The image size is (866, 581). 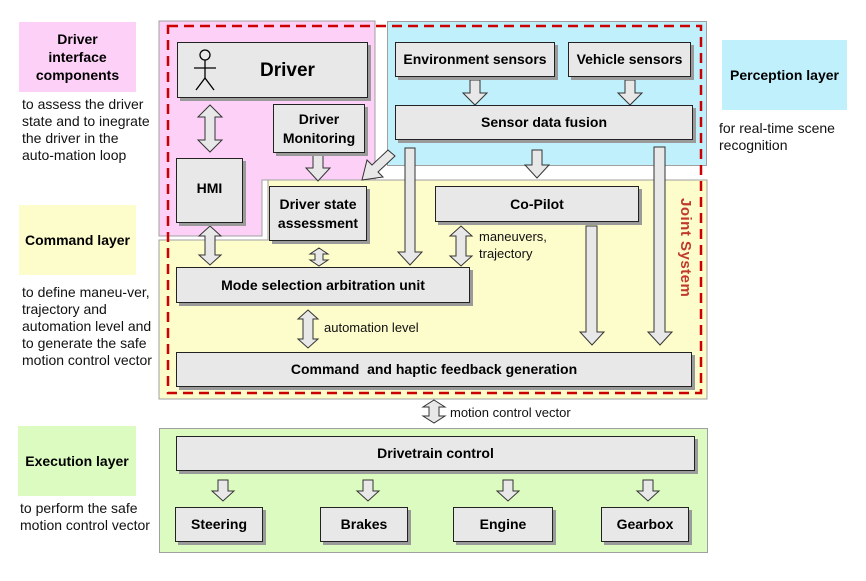 I want to click on gearbox-label: Gearbox, so click(x=645, y=524).